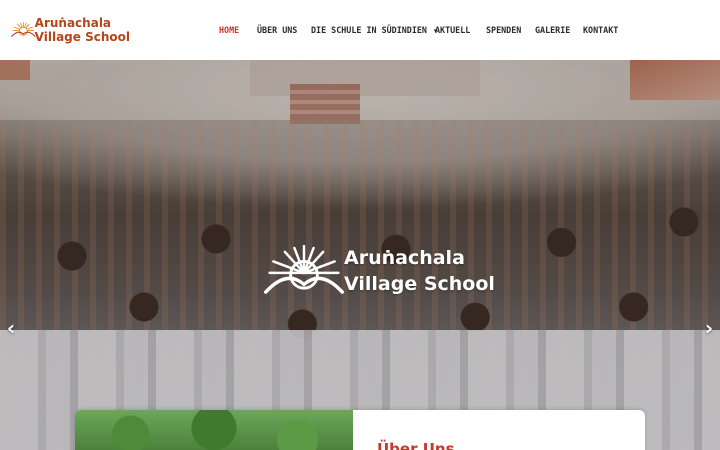  I want to click on nav-aktuell-label: Aktuell, so click(453, 30).